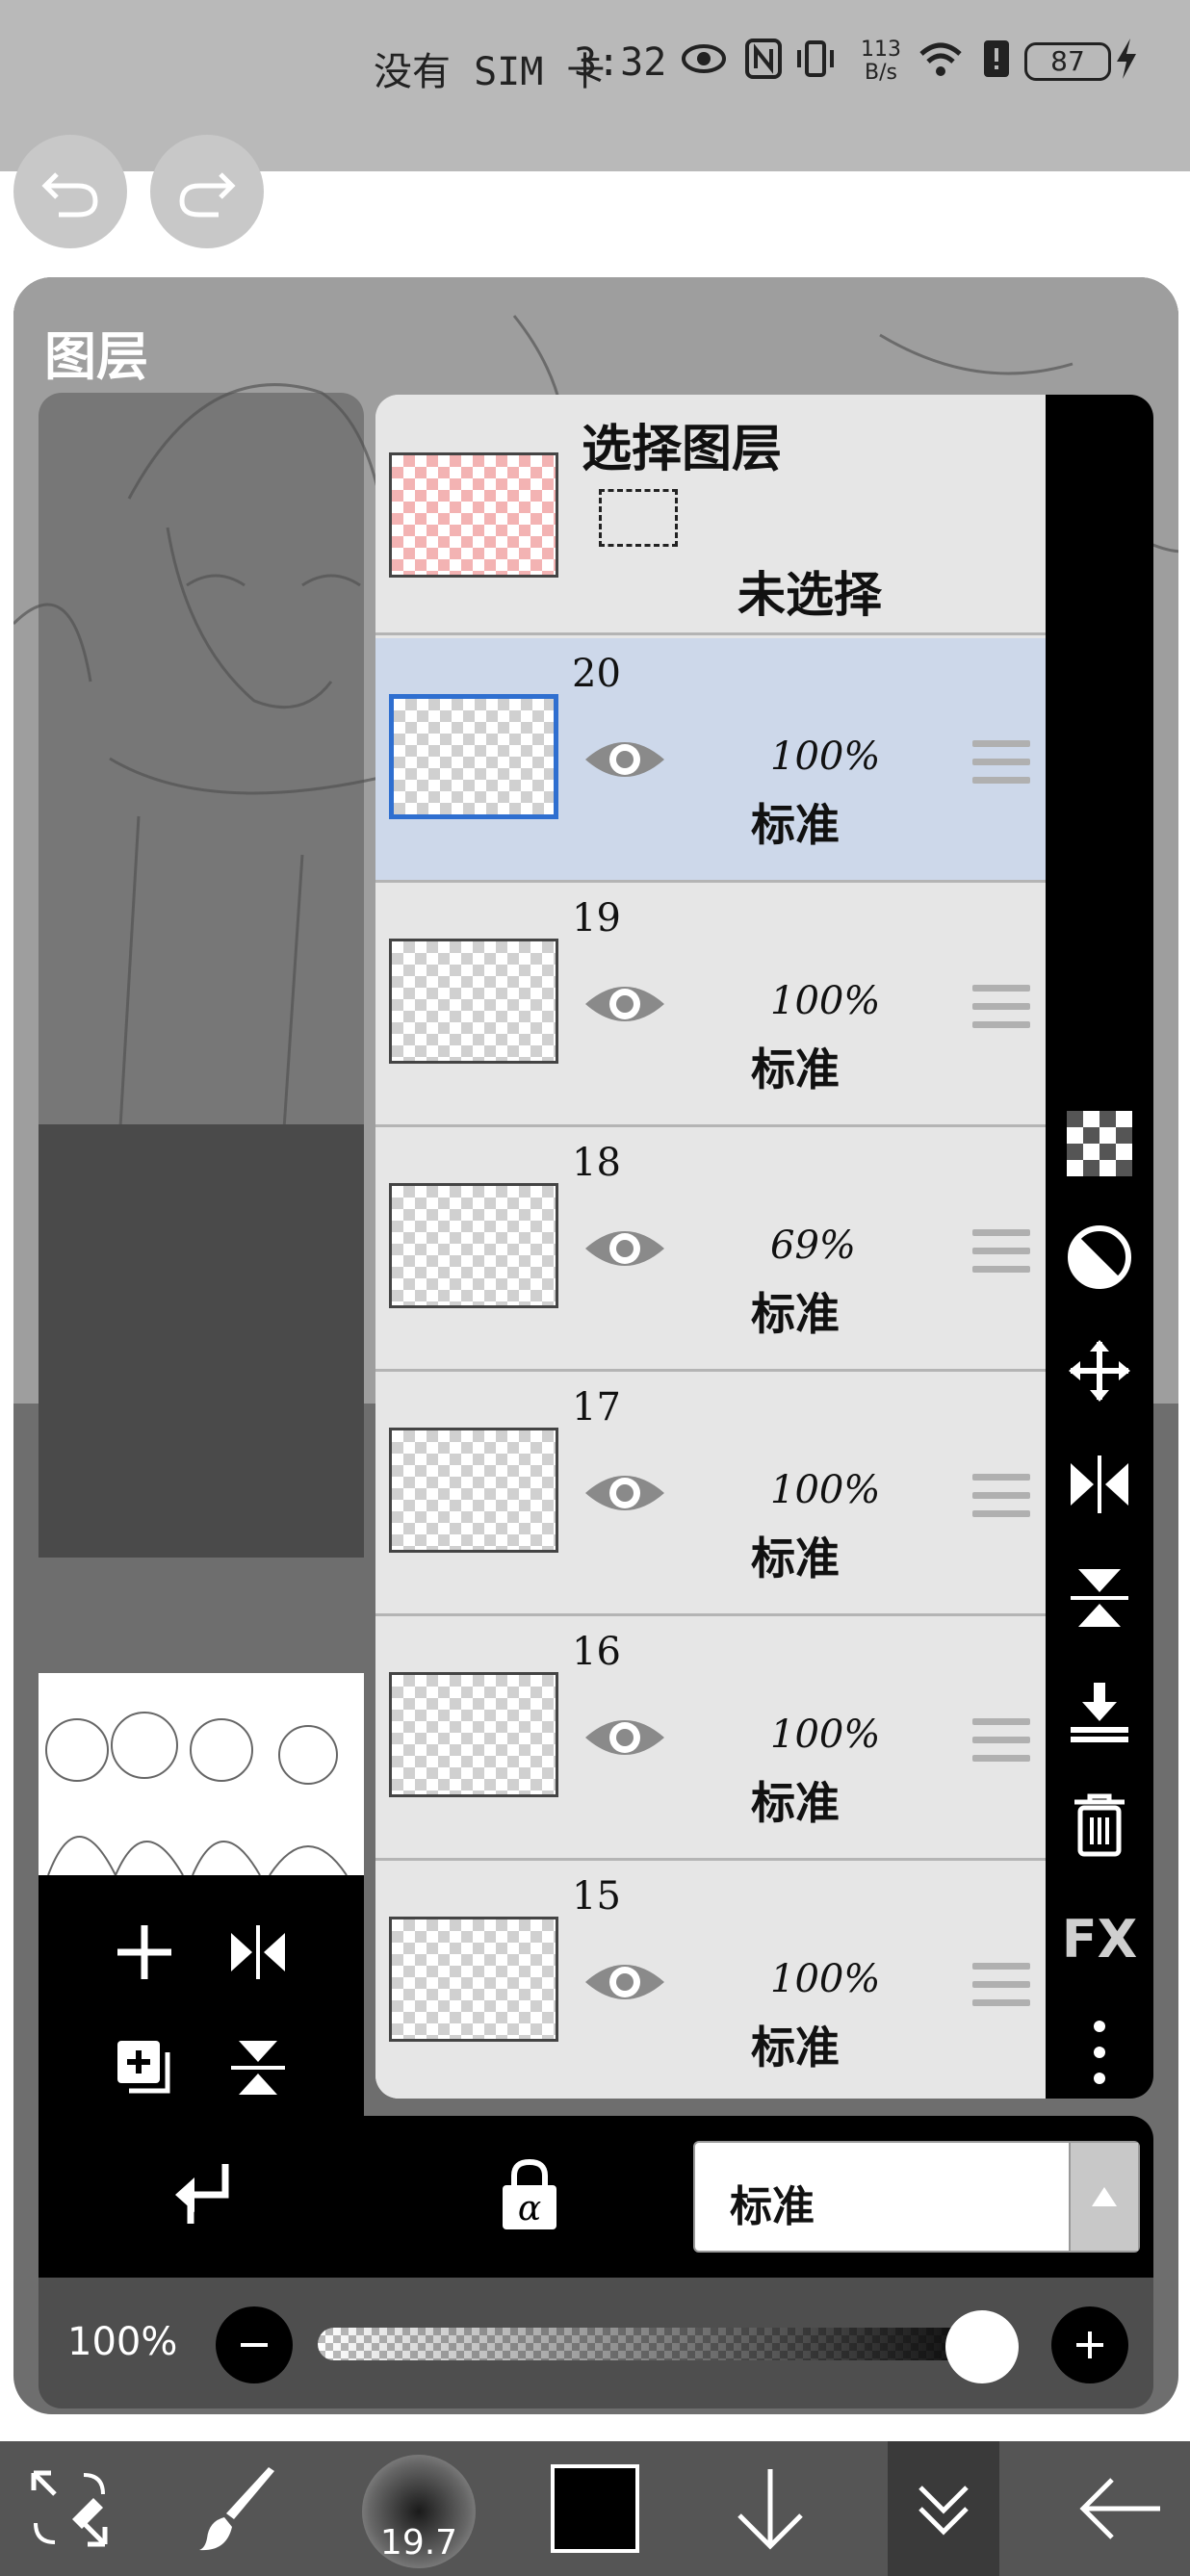 Image resolution: width=1190 pixels, height=2576 pixels. What do you see at coordinates (711, 1494) in the screenshot?
I see `layer-row: 17 100% 标准` at bounding box center [711, 1494].